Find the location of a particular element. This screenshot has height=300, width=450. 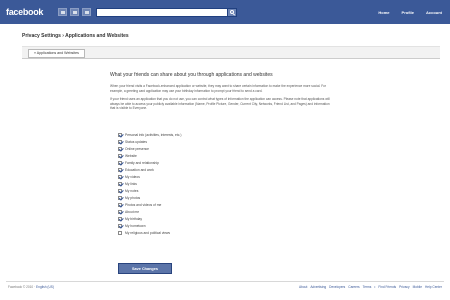

footer-link: Developers is located at coordinates (337, 287).